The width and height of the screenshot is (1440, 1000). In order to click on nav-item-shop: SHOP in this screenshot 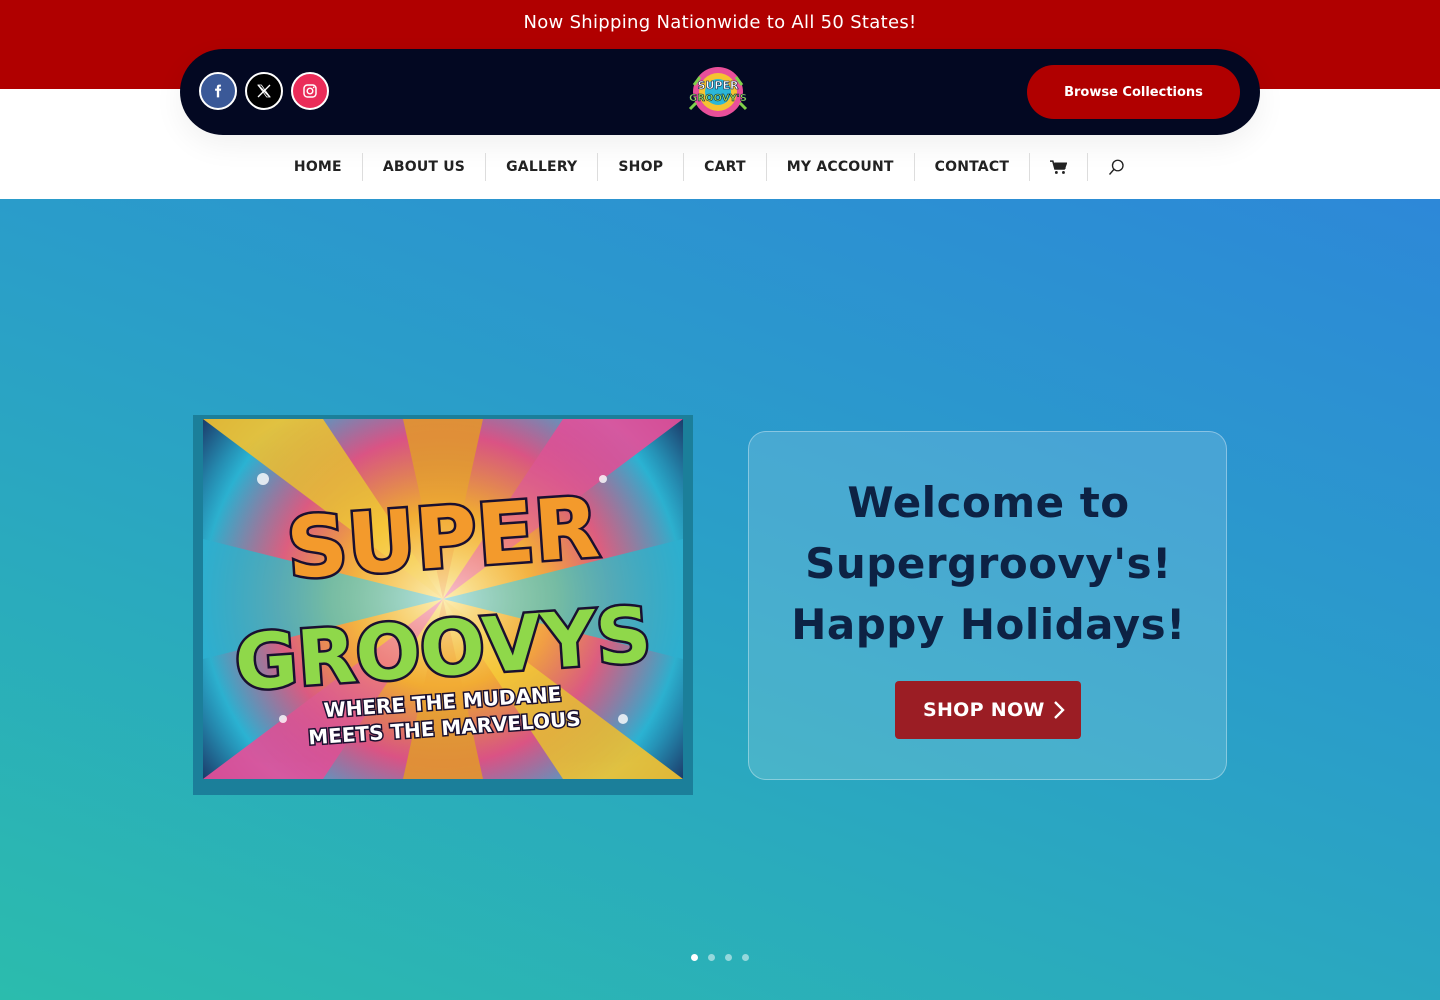, I will do `click(641, 167)`.